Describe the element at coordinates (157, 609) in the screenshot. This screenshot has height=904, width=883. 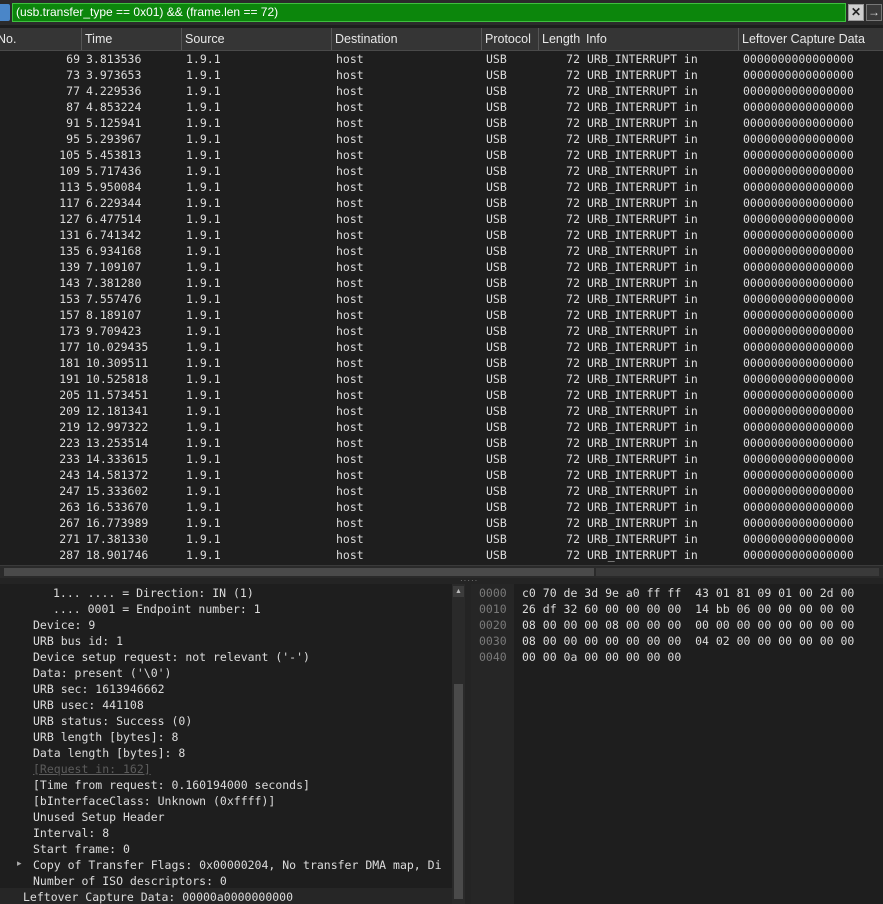
I see `detail-field: .... 0001 = Endpoint number: 1` at that location.